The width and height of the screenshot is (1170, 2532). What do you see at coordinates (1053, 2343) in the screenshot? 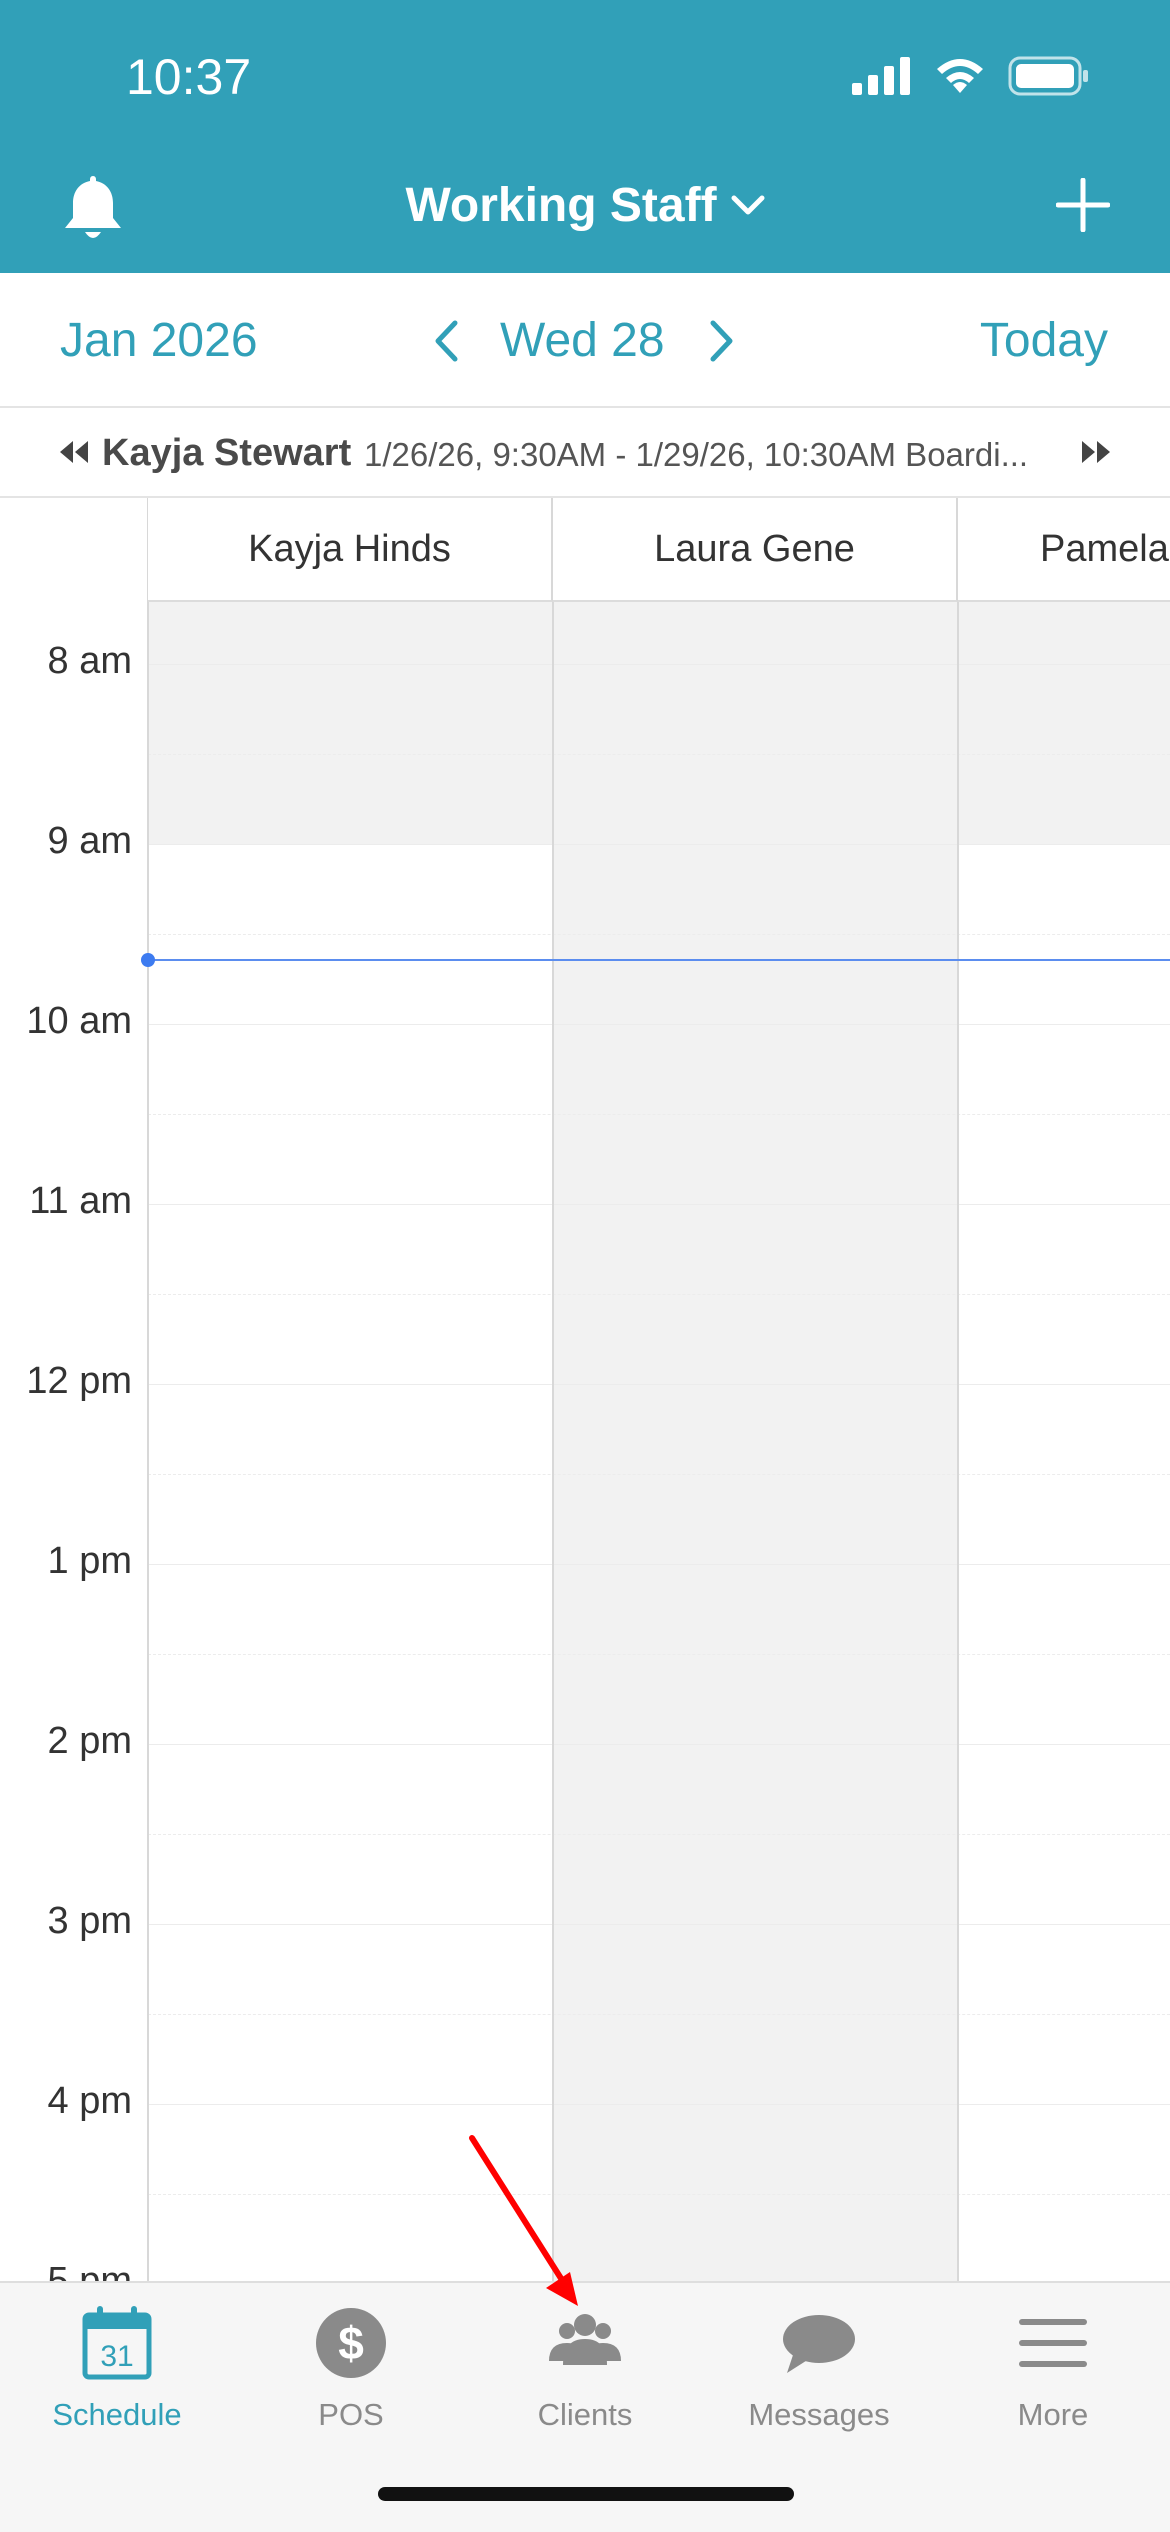
I see `menu-icon` at bounding box center [1053, 2343].